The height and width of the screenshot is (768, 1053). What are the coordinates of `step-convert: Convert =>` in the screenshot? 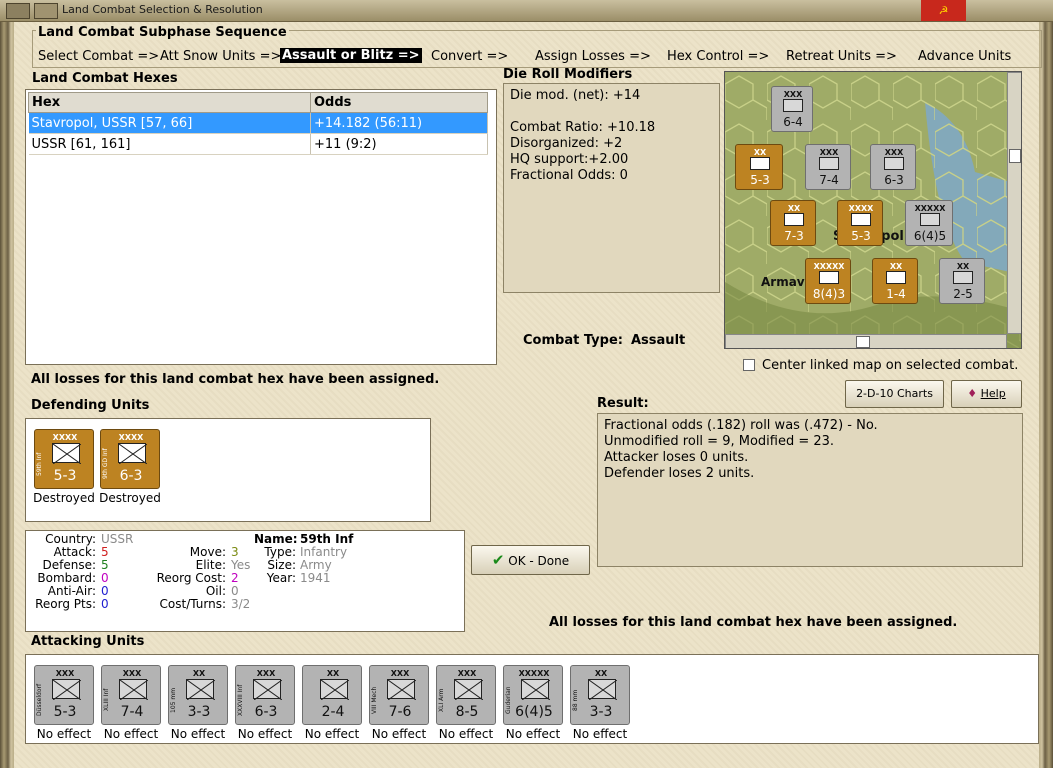 It's located at (470, 56).